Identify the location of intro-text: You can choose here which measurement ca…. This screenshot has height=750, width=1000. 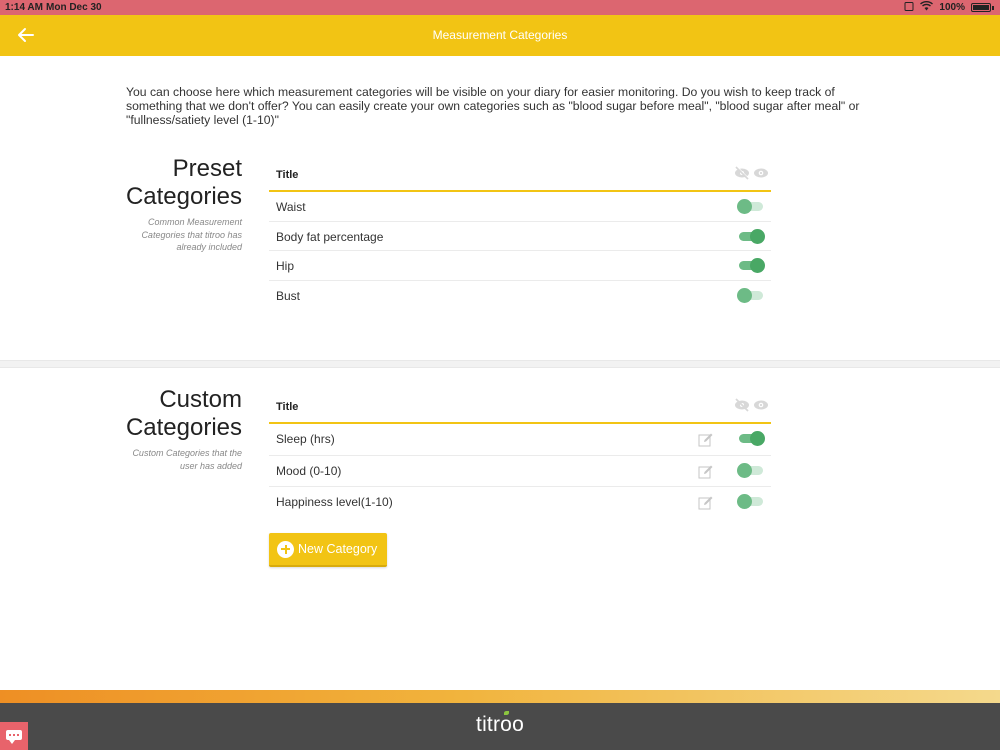
(493, 106).